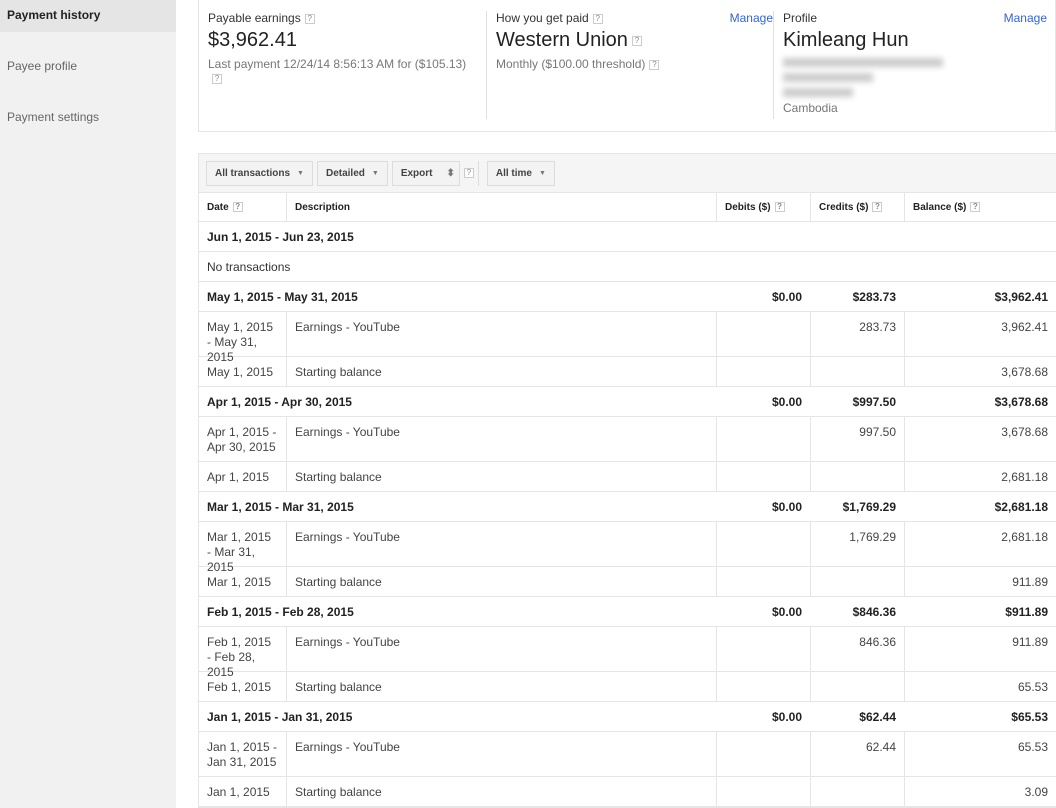 The height and width of the screenshot is (808, 1056). Describe the element at coordinates (520, 173) in the screenshot. I see `date-range-dropdown: All time ▼` at that location.